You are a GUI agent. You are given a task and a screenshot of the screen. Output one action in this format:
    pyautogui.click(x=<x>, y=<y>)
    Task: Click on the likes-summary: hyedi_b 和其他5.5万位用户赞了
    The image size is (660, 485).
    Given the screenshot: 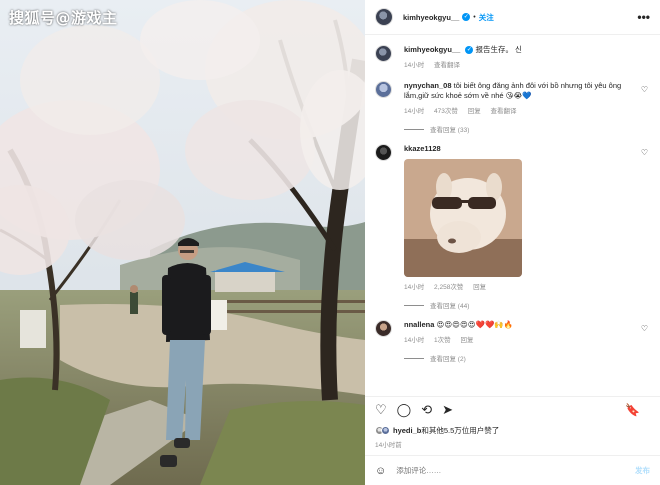 What is the action you would take?
    pyautogui.click(x=437, y=430)
    